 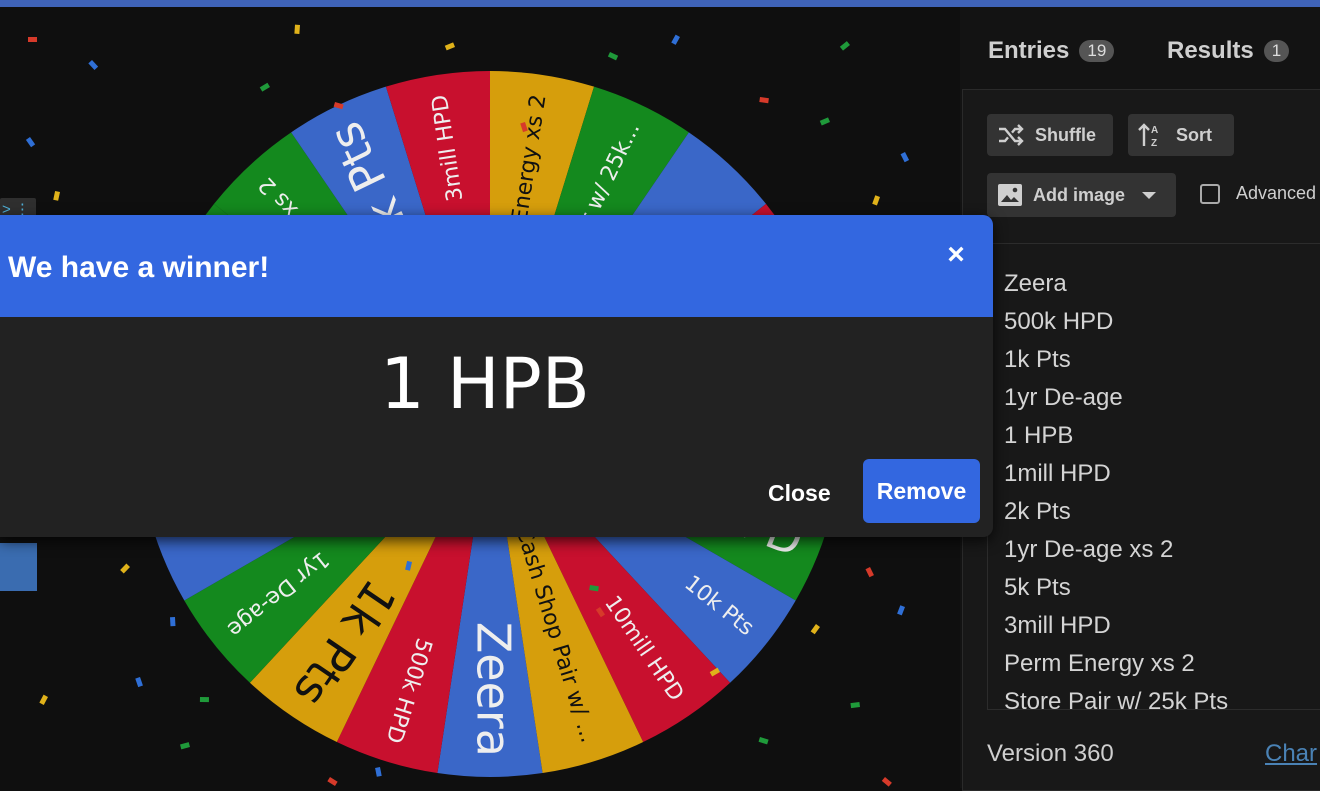 I want to click on chevron-down-icon, so click(x=1149, y=195).